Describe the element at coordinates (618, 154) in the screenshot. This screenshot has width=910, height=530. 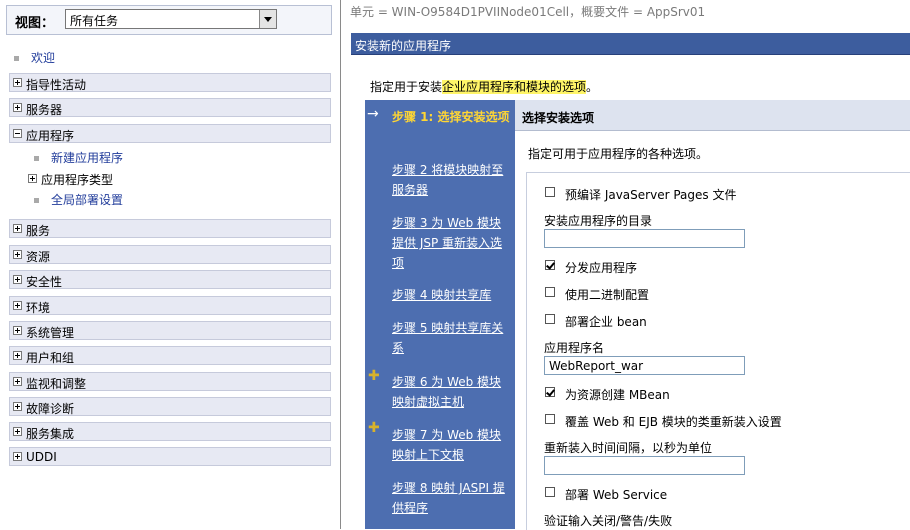
I see `options-description: 指定可用于应用程序的各种选项。` at that location.